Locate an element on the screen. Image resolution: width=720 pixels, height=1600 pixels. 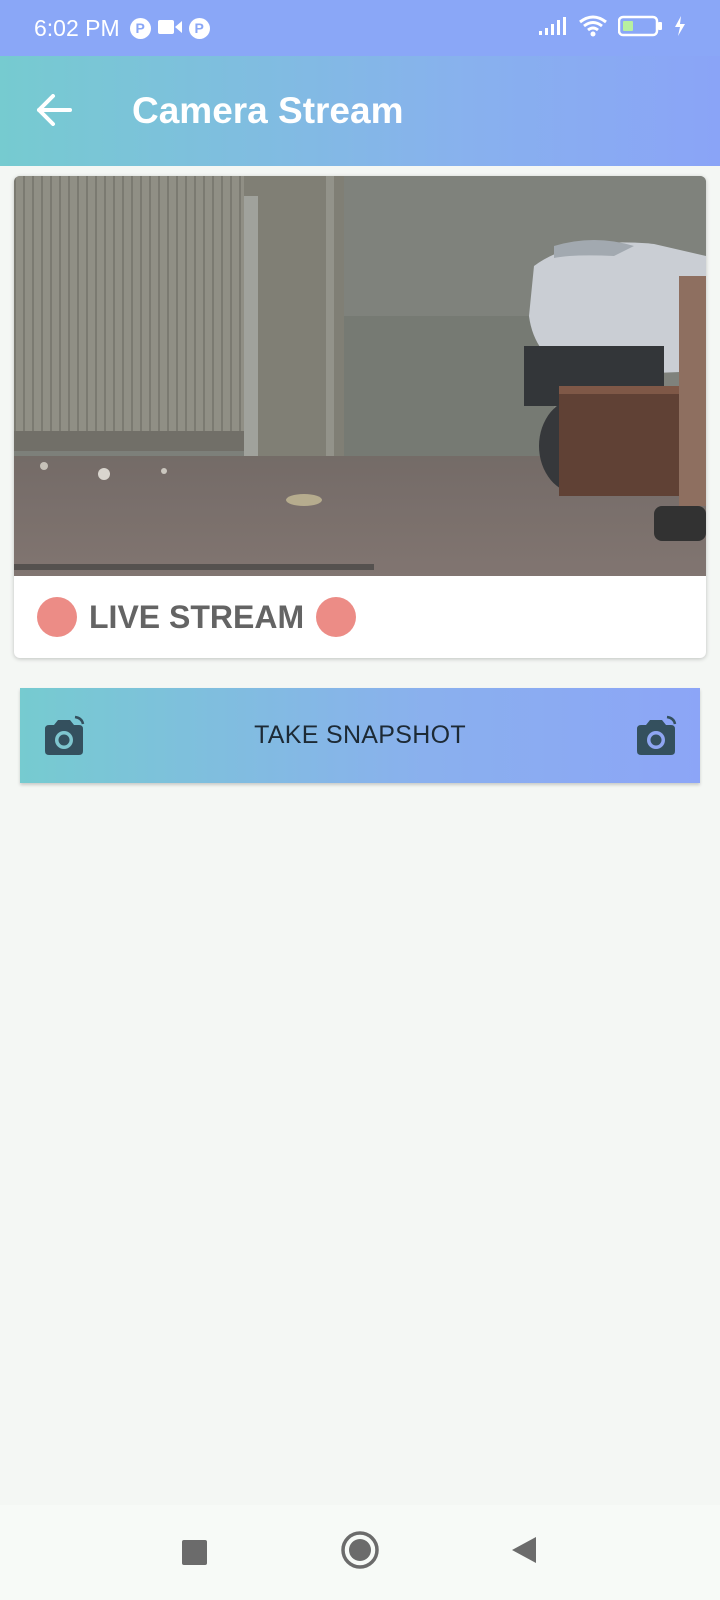
status-right-group is located at coordinates (612, 28).